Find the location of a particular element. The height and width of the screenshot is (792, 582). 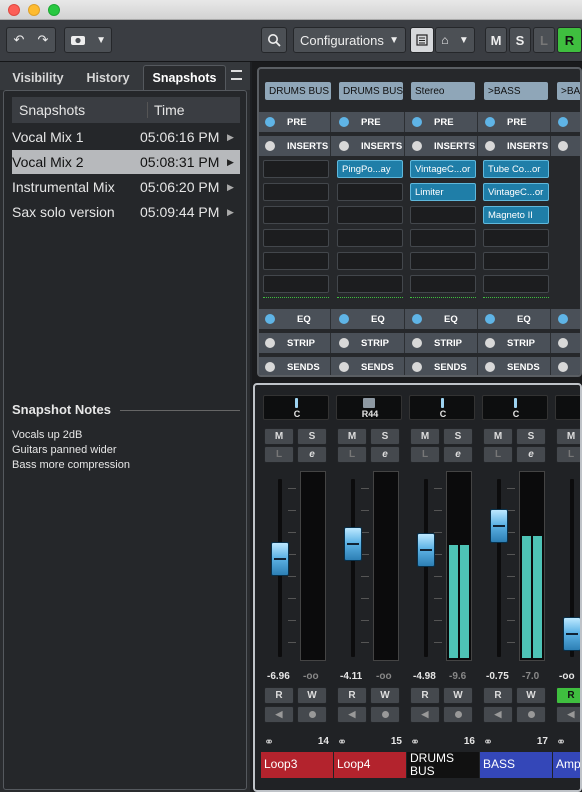

zoom-window-button is located at coordinates (54, 10).